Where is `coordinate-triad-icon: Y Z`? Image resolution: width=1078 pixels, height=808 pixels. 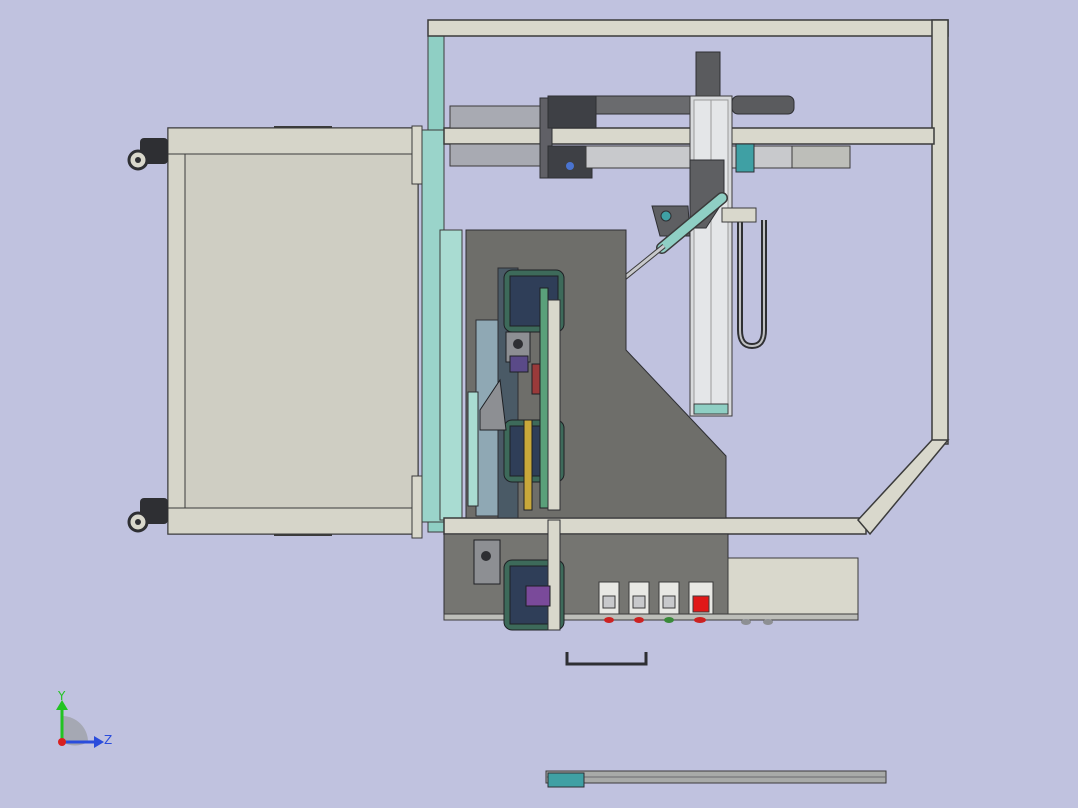 coordinate-triad-icon: Y Z is located at coordinates (84, 718).